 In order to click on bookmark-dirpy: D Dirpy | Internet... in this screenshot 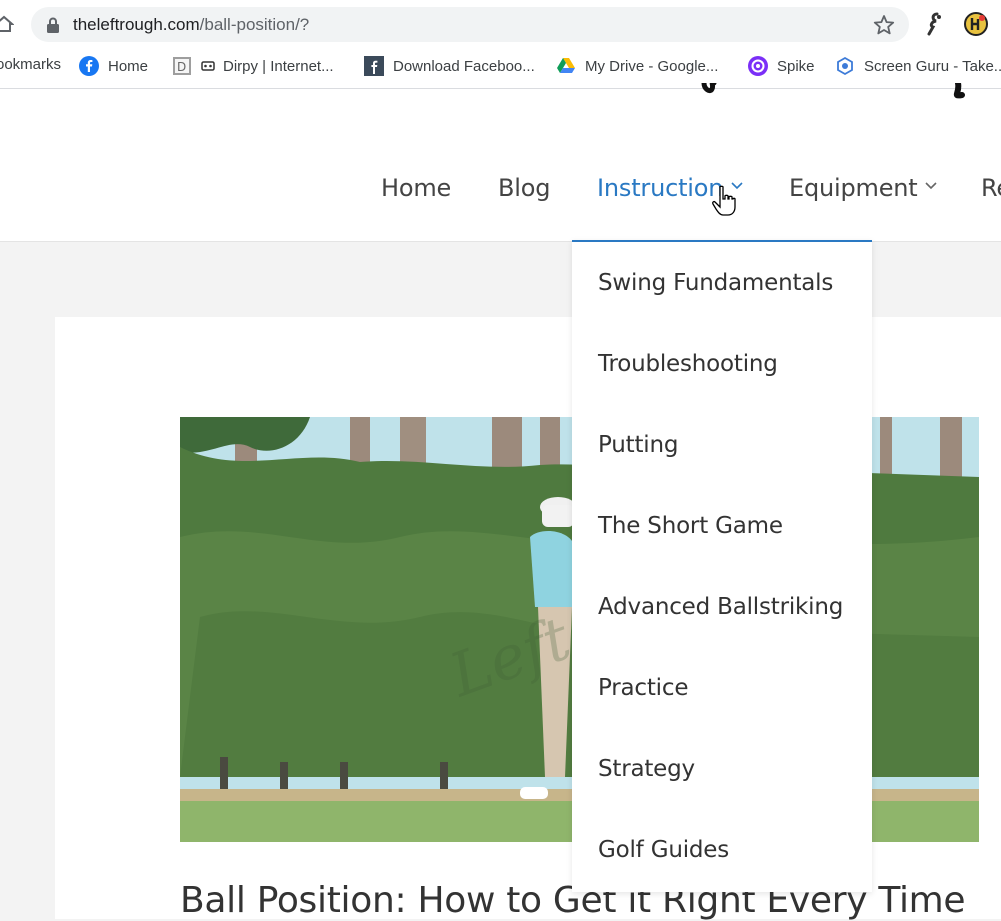, I will do `click(253, 66)`.